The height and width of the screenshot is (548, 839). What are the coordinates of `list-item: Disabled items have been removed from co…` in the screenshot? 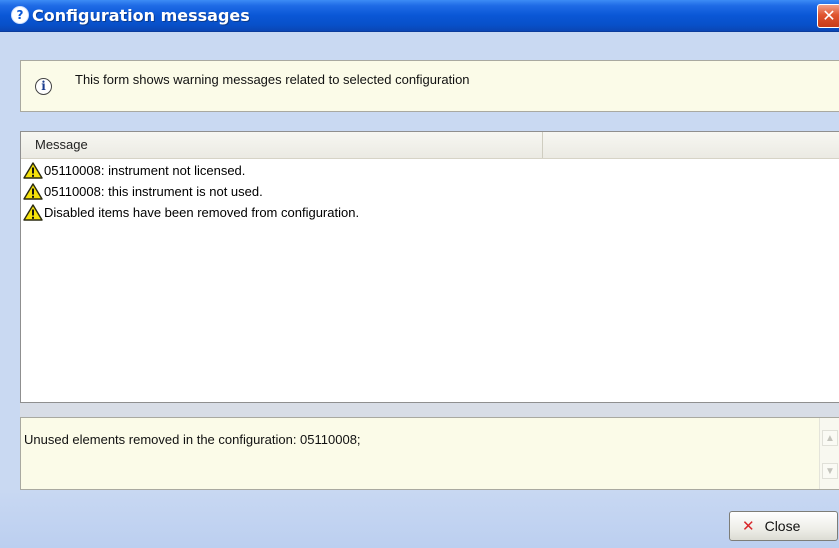 It's located at (431, 212).